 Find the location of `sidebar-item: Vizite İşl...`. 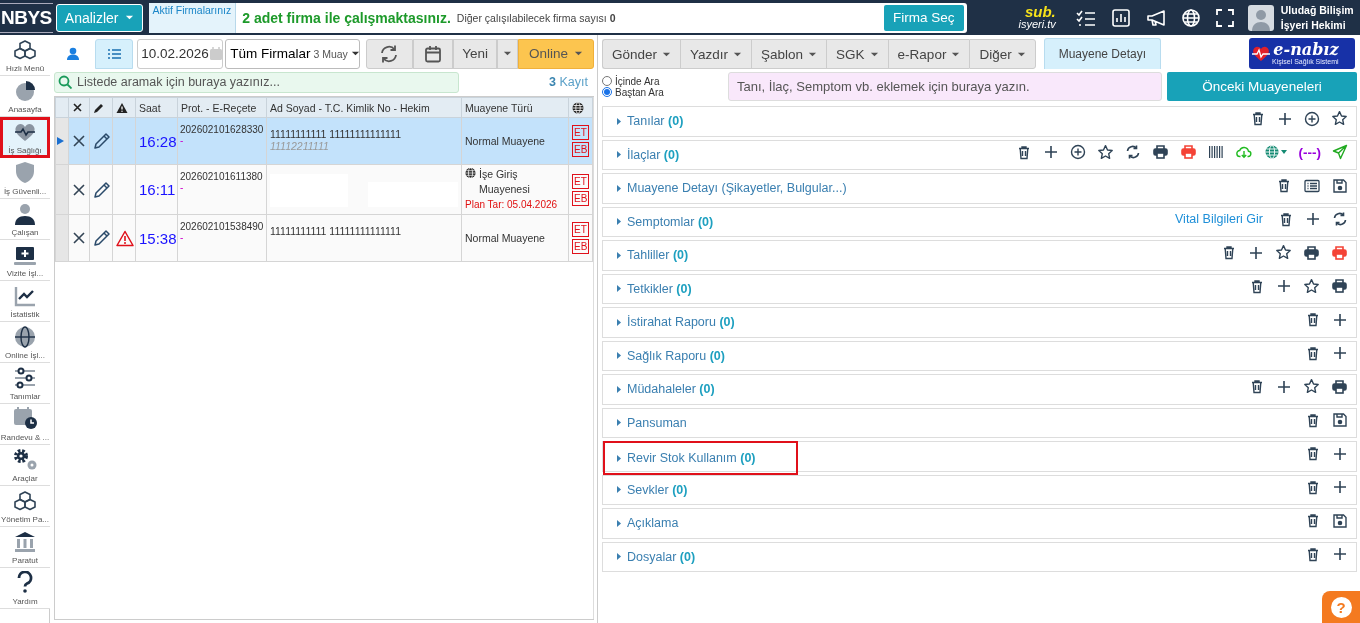

sidebar-item: Vizite İşl... is located at coordinates (25, 260).